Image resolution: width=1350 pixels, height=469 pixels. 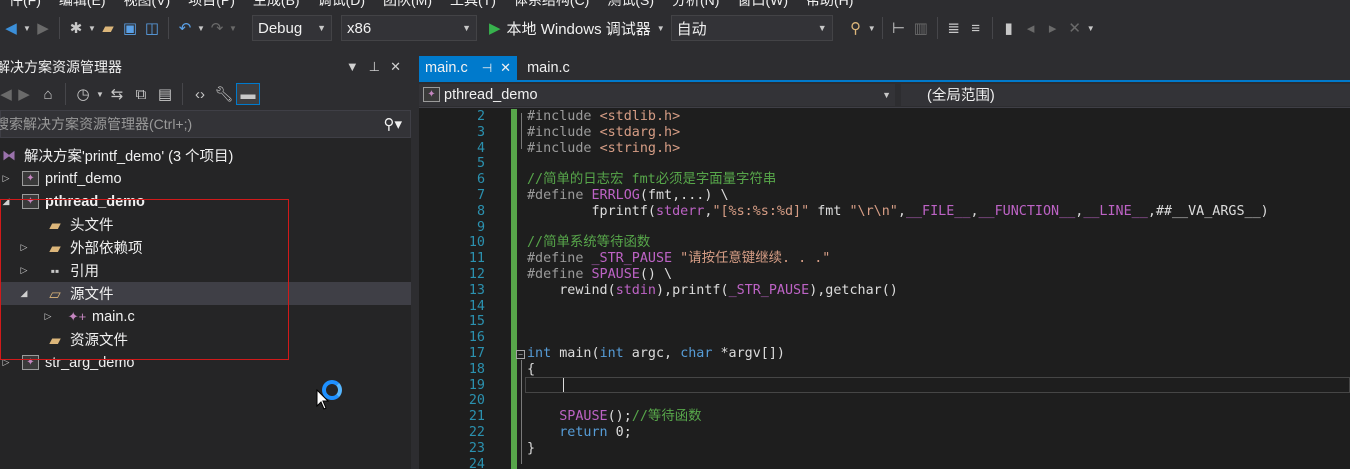 What do you see at coordinates (473, 5) in the screenshot?
I see `menu-tools: 工具(T)` at bounding box center [473, 5].